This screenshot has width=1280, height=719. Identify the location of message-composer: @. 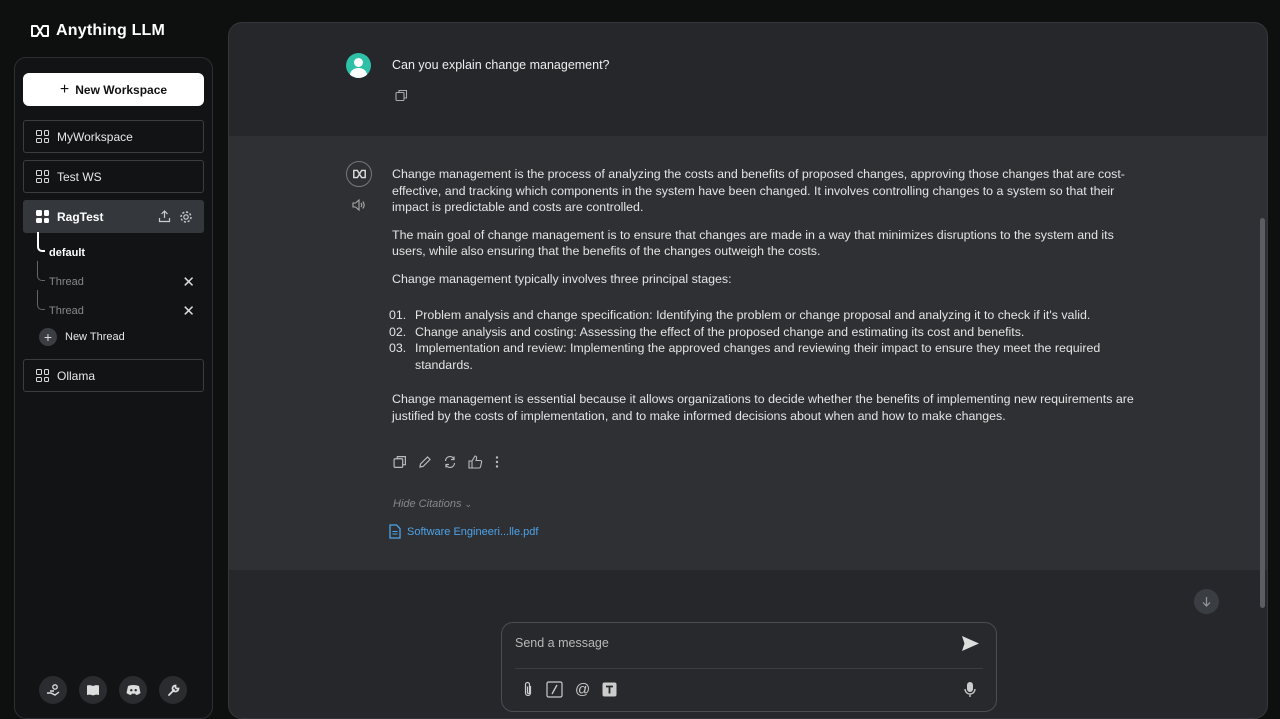
(749, 667).